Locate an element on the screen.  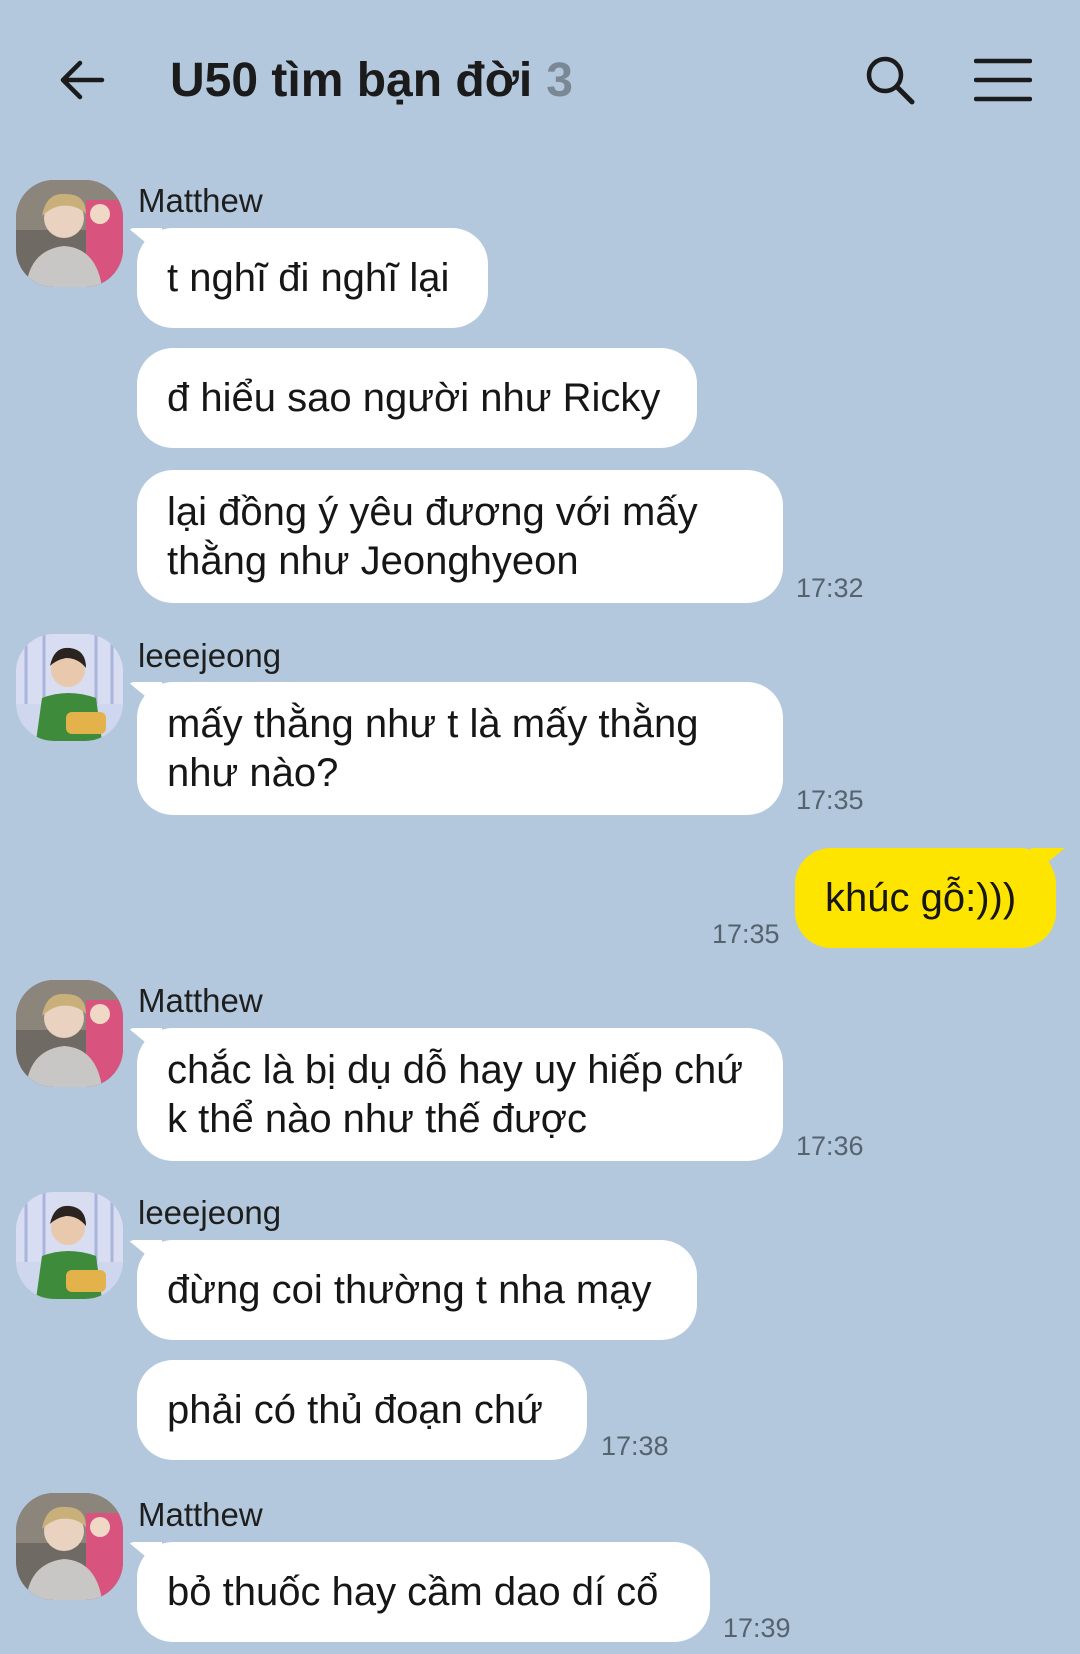
search-button is located at coordinates (890, 80).